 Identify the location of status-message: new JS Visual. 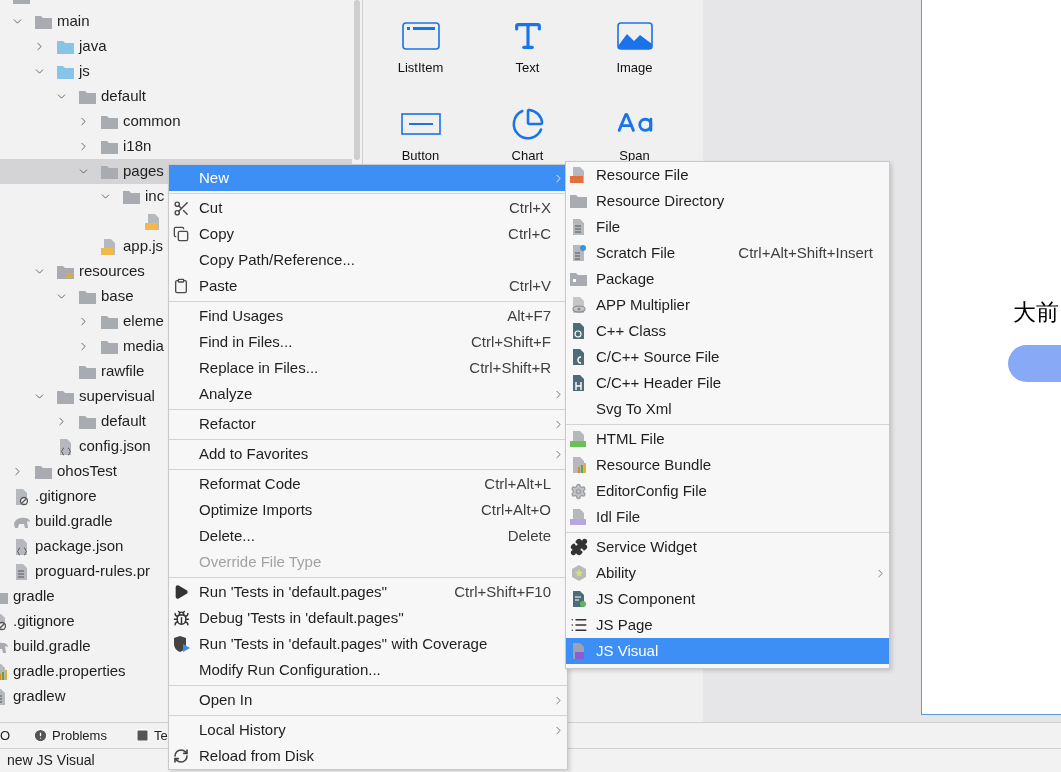
(51, 760).